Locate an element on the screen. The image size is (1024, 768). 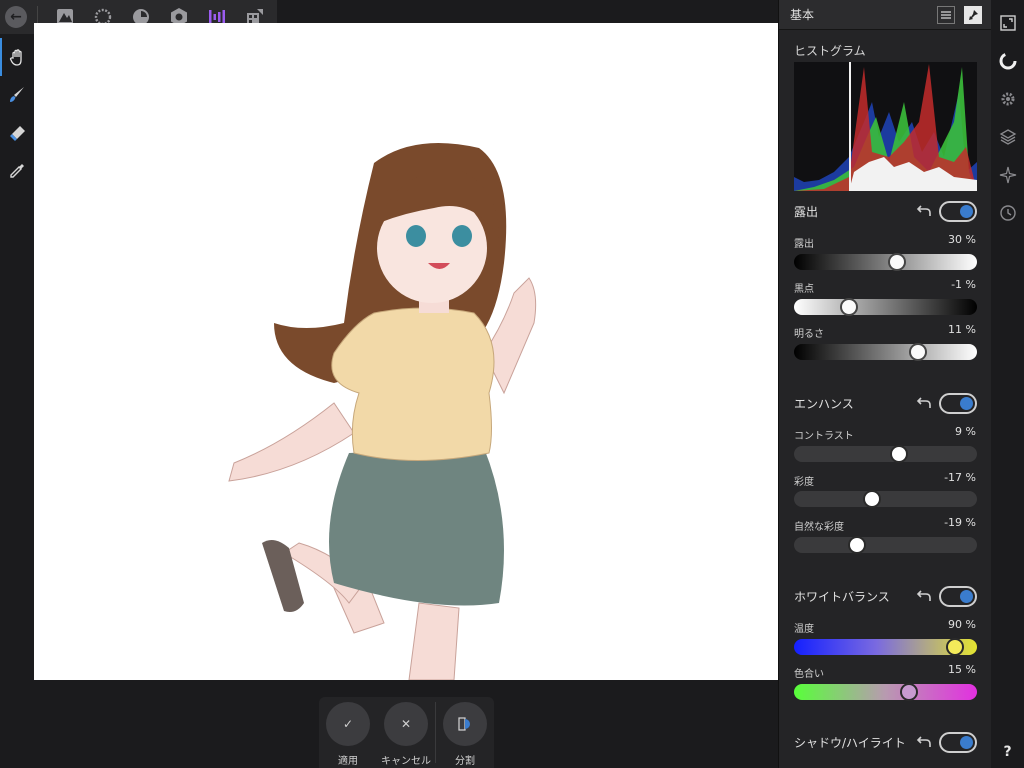
enhance-group-header: エンハンス is located at coordinates (885, 403).